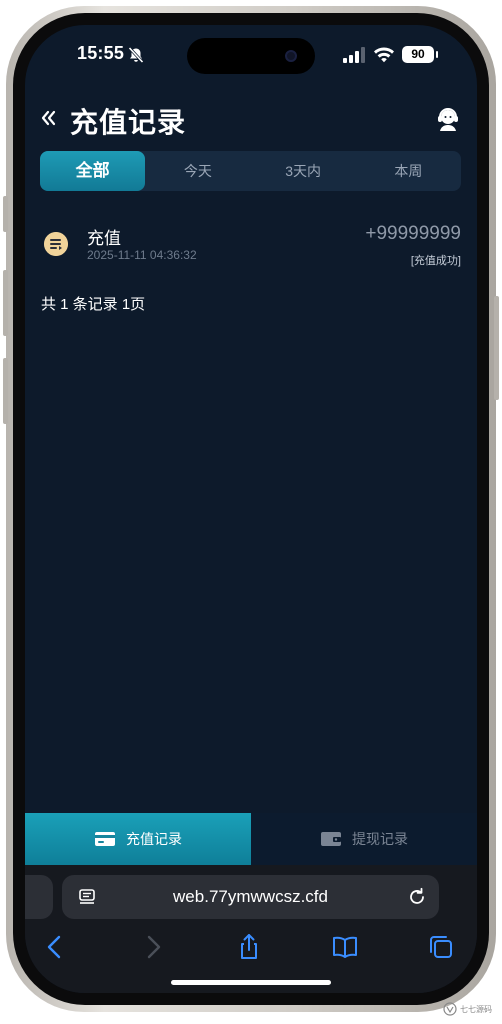 Image resolution: width=502 pixels, height=1024 pixels. Describe the element at coordinates (136, 55) in the screenshot. I see `bell-muted-icon` at that location.